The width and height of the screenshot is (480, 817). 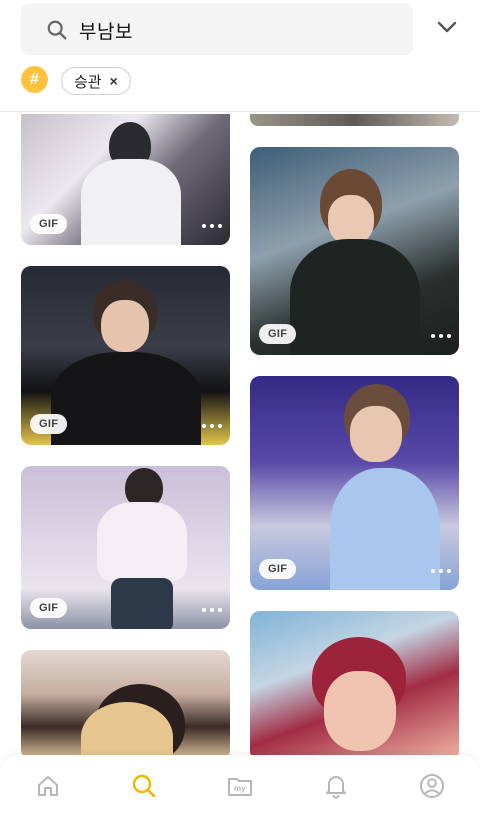 I want to click on tag-chip-label: 승관, so click(x=88, y=82).